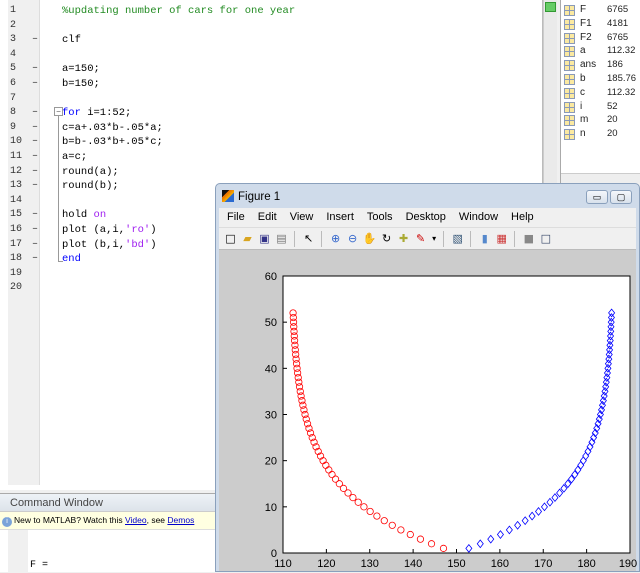  What do you see at coordinates (84, 215) in the screenshot?
I see `code-line: hold on` at bounding box center [84, 215].